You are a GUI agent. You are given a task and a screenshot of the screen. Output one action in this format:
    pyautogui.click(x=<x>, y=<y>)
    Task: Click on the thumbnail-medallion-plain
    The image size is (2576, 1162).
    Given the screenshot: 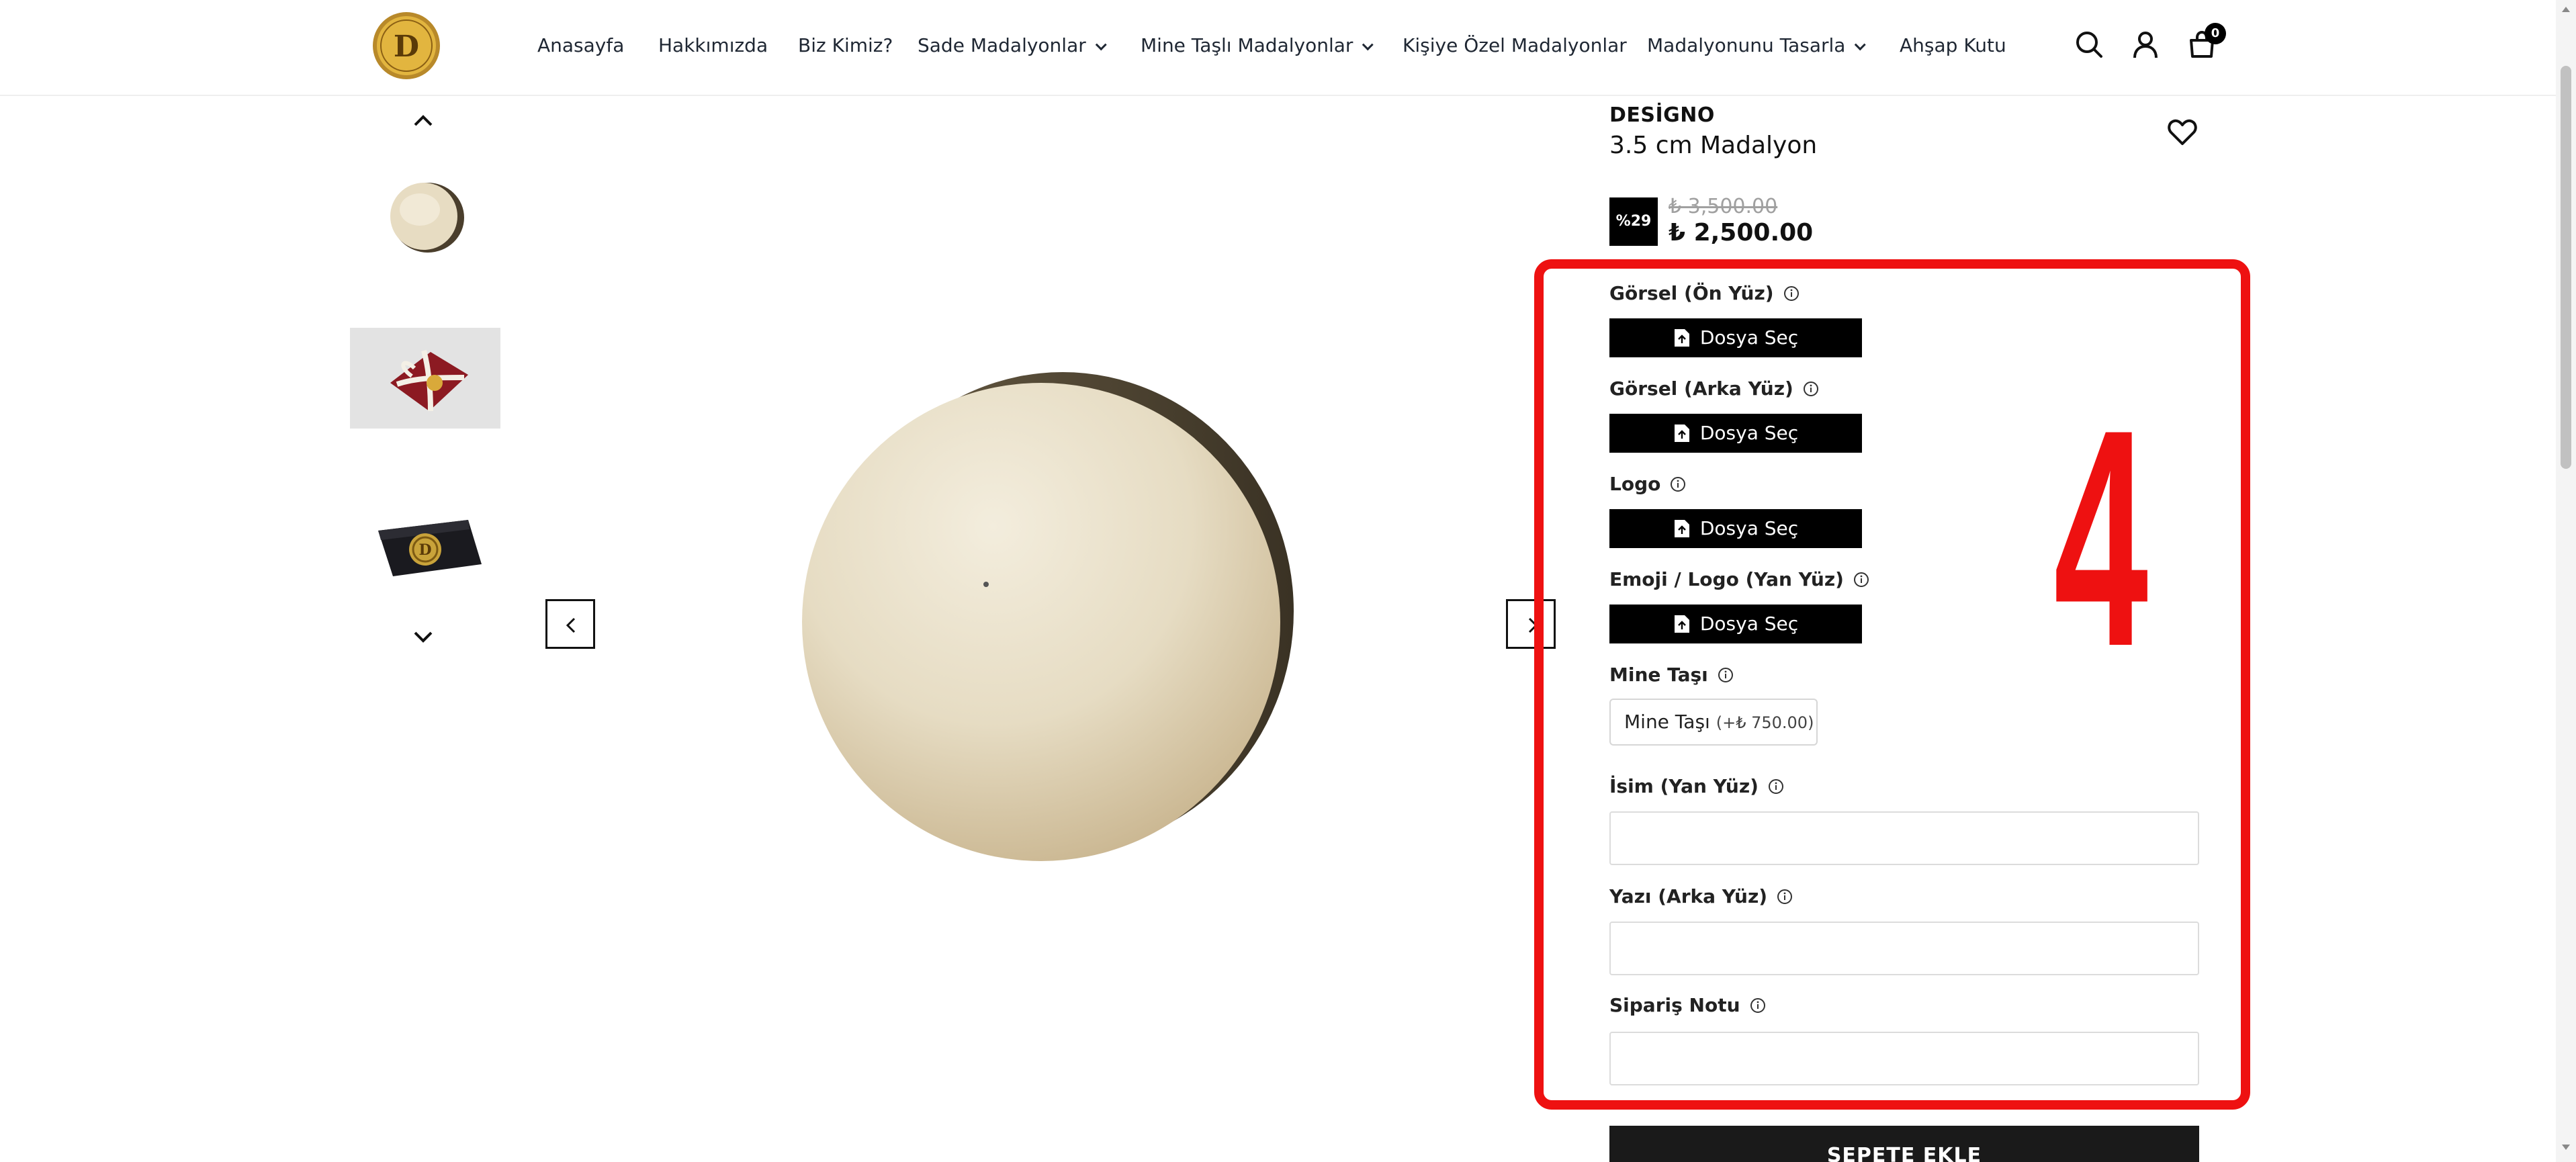 What is the action you would take?
    pyautogui.click(x=425, y=216)
    